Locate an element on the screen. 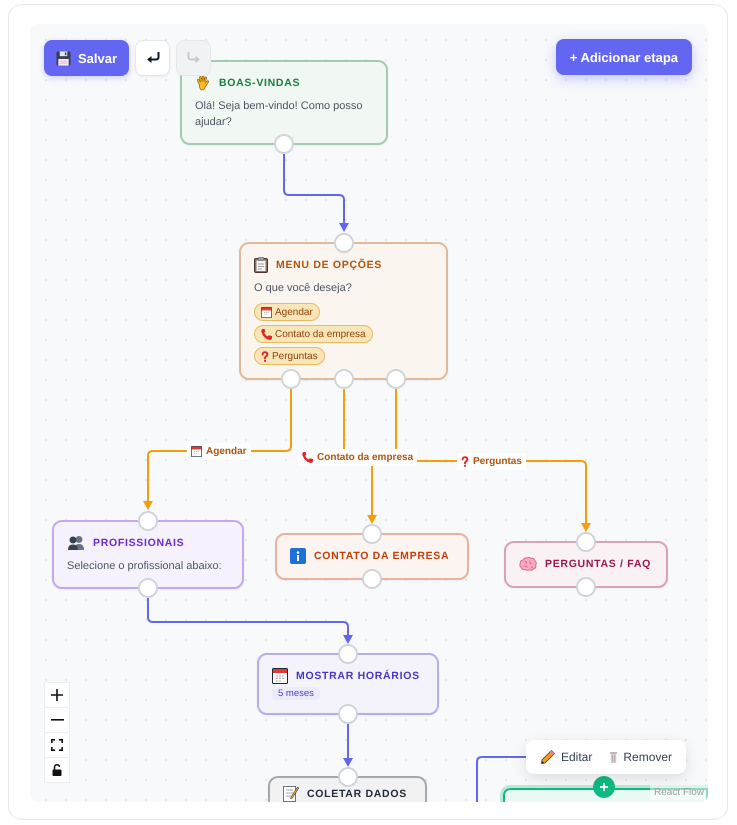 The image size is (737, 825). redo-icon is located at coordinates (193, 58).